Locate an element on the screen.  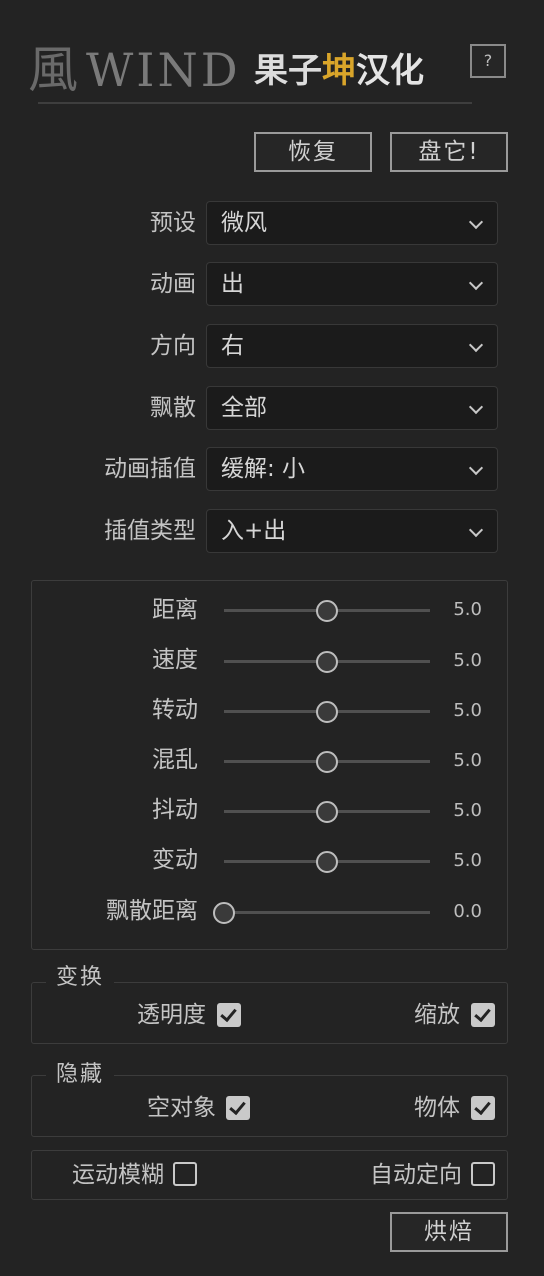
logo-text: WIND is located at coordinates (163, 70).